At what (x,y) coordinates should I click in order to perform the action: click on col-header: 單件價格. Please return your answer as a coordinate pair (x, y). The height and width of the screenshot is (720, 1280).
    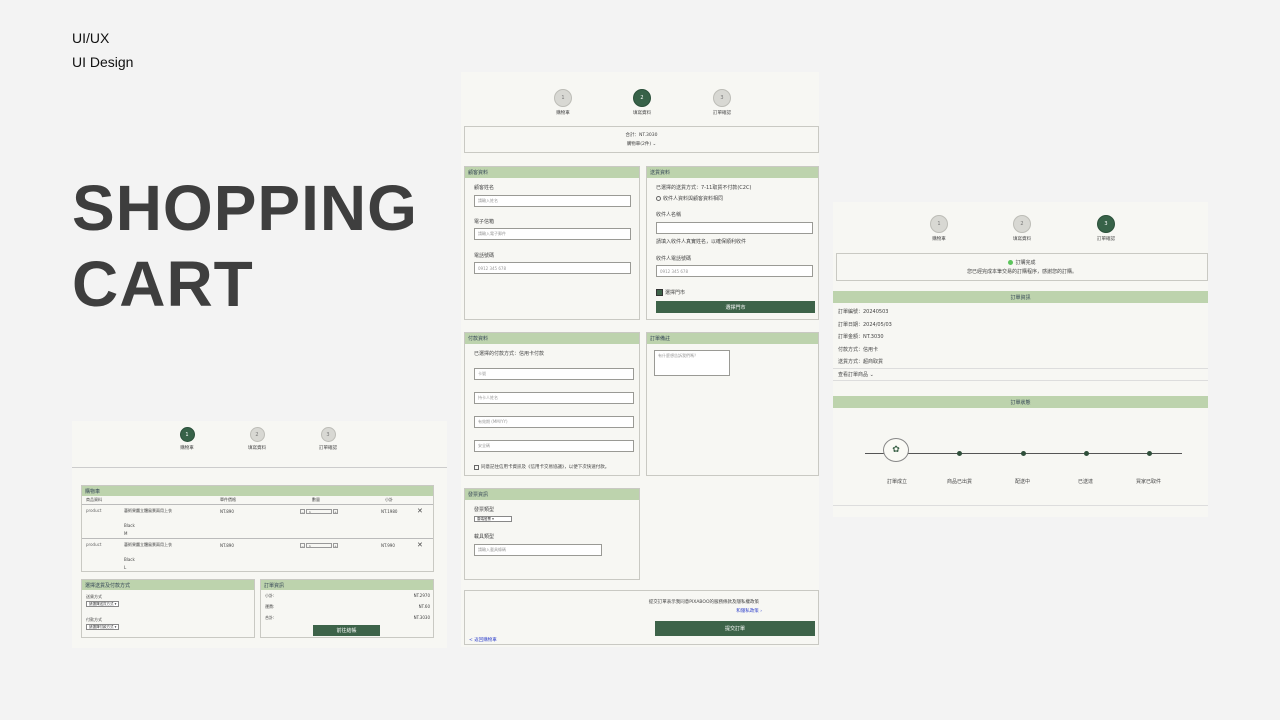
    Looking at the image, I should click on (228, 499).